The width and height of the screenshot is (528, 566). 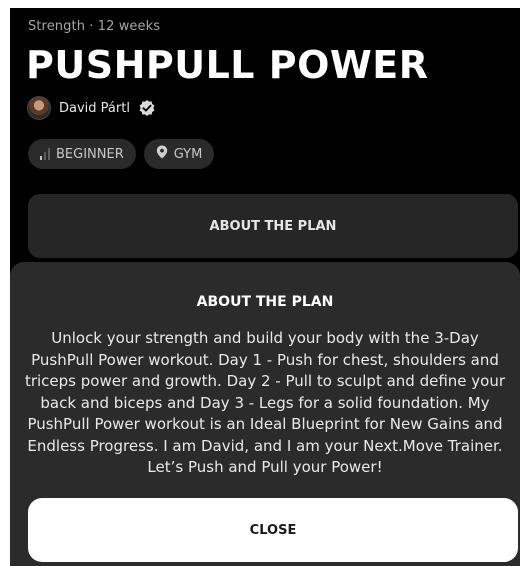 I want to click on close-button: CLOSE, so click(x=273, y=530).